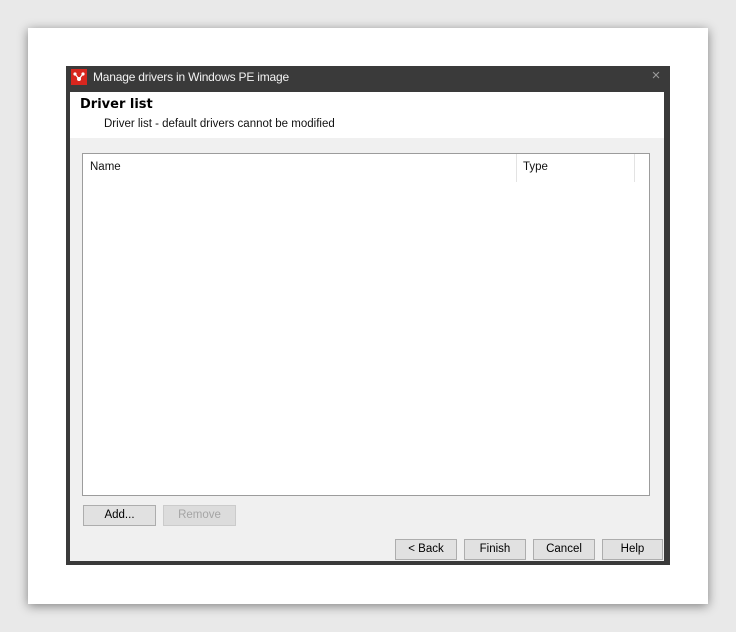 The height and width of the screenshot is (632, 736). What do you see at coordinates (79, 77) in the screenshot?
I see `app-logo-icon` at bounding box center [79, 77].